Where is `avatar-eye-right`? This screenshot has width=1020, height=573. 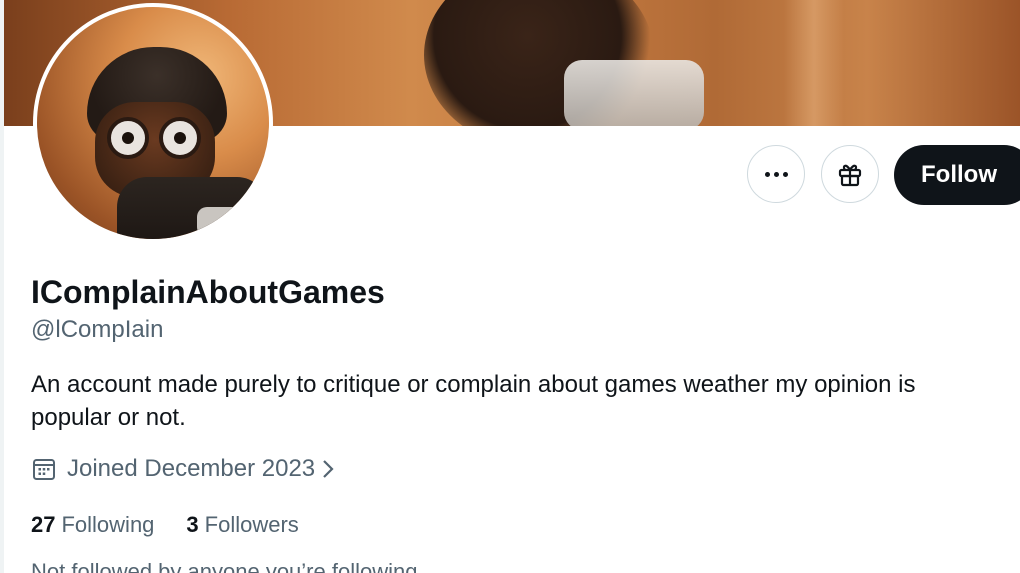 avatar-eye-right is located at coordinates (180, 138).